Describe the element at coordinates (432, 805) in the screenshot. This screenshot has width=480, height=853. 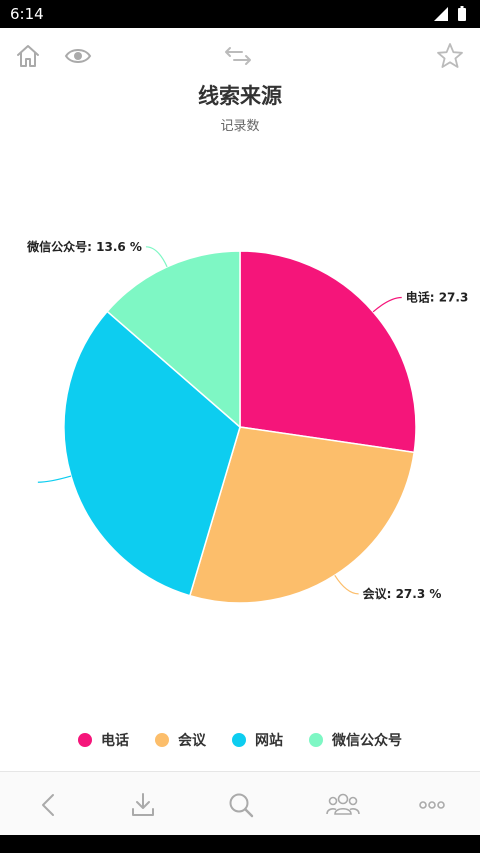
I see `more-dots-icon` at that location.